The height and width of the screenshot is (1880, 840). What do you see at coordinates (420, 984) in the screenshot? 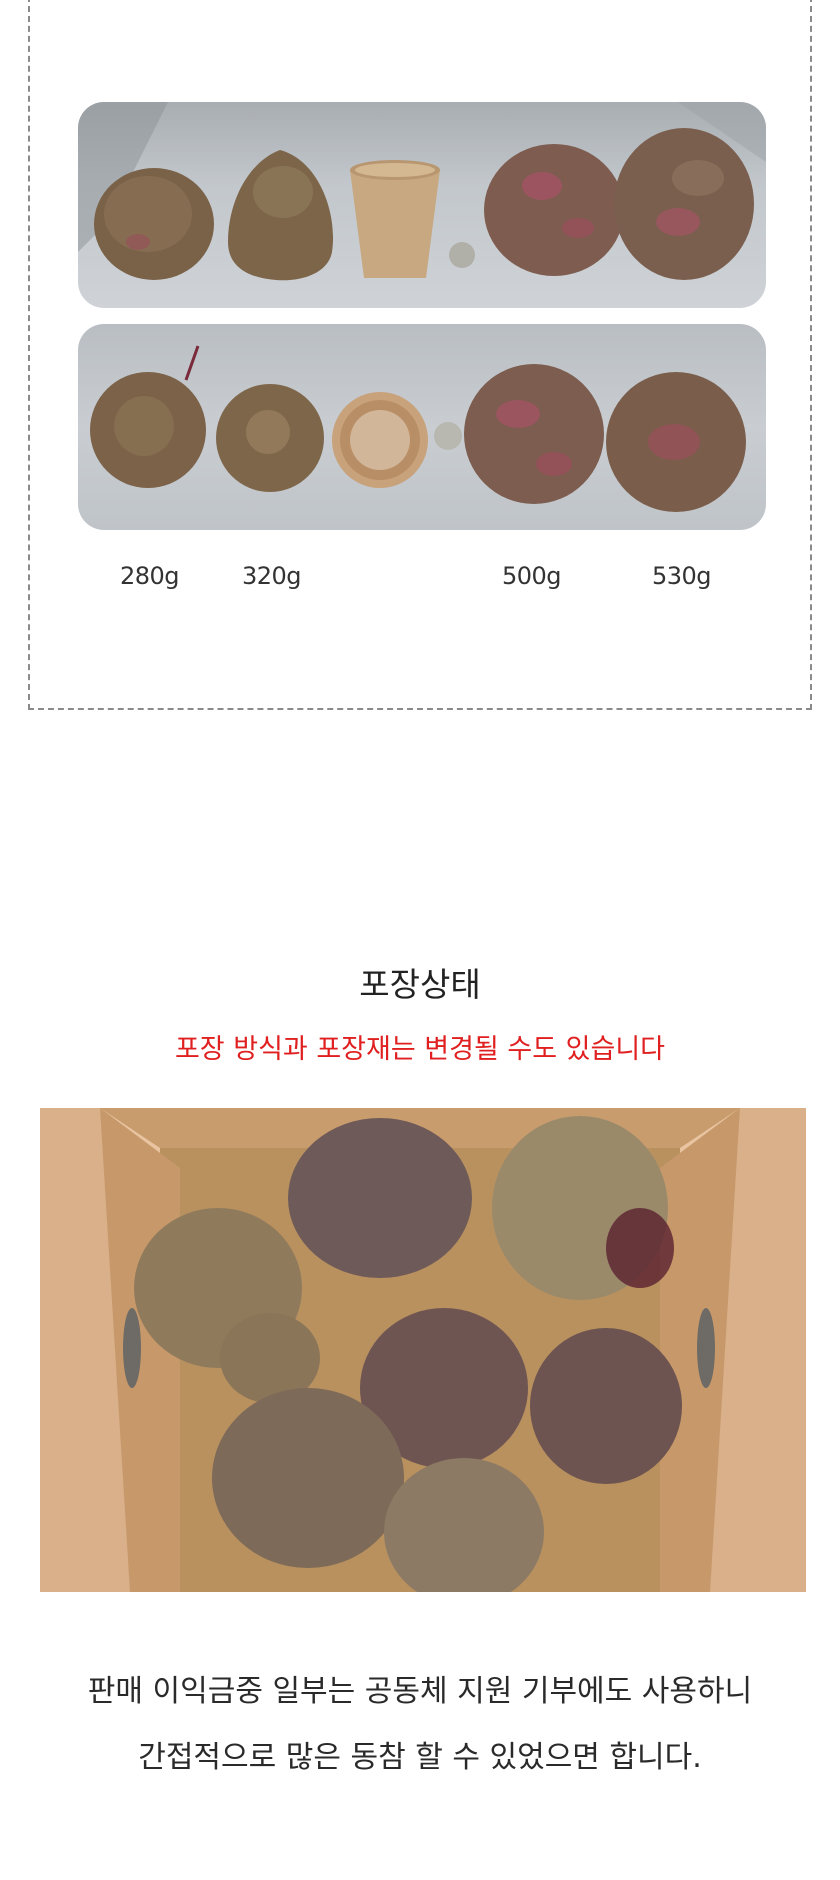
I see `packaging-heading: 포장상태` at bounding box center [420, 984].